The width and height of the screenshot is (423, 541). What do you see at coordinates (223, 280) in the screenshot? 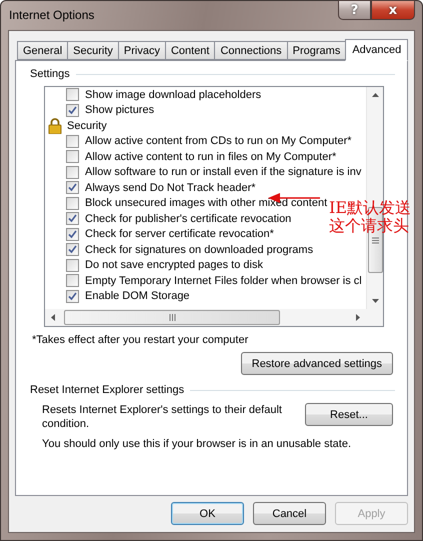
I see `option-label: Empty Temporary Internet Files folder when browser is cl` at bounding box center [223, 280].